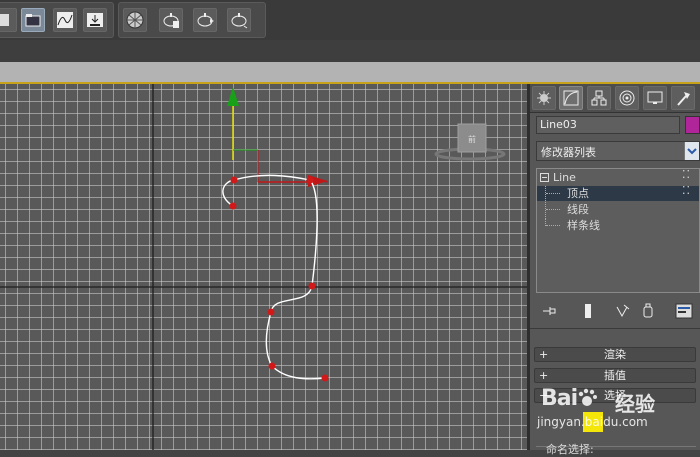  I want to click on viewport-label-strip, so click(350, 73).